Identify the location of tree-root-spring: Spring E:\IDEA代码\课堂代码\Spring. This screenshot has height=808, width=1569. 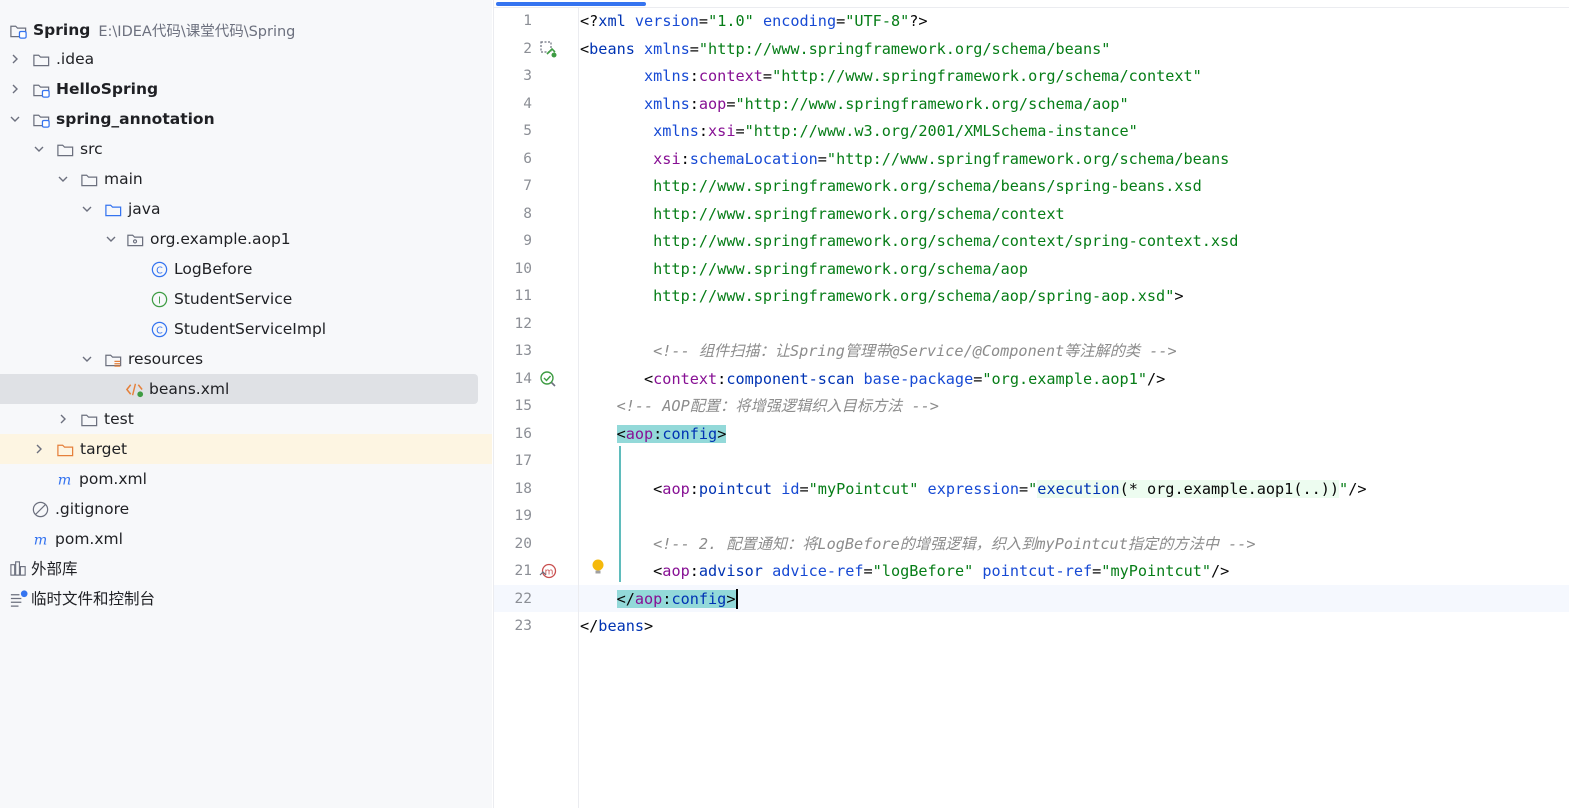
(246, 30).